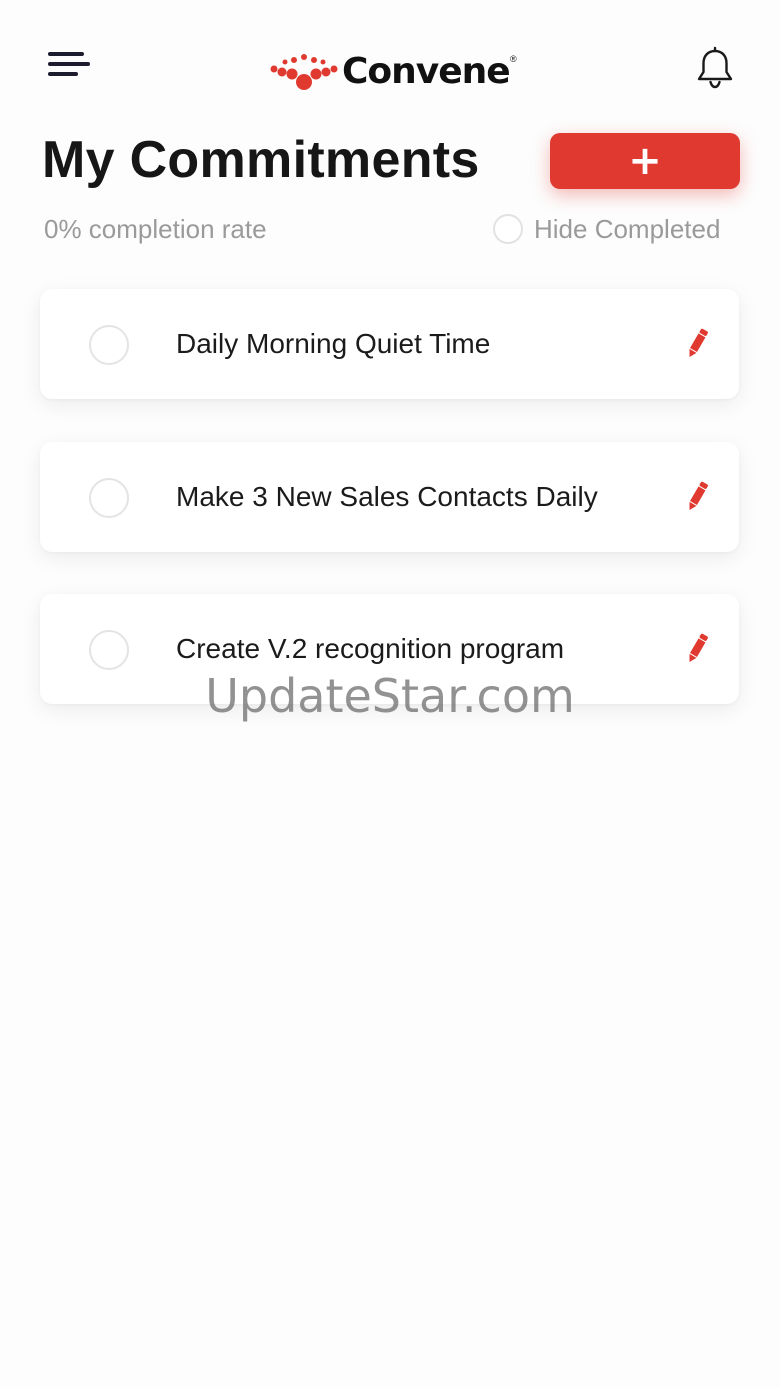 The height and width of the screenshot is (1387, 780). I want to click on commitment-label: Create V.2 recognition program, so click(370, 648).